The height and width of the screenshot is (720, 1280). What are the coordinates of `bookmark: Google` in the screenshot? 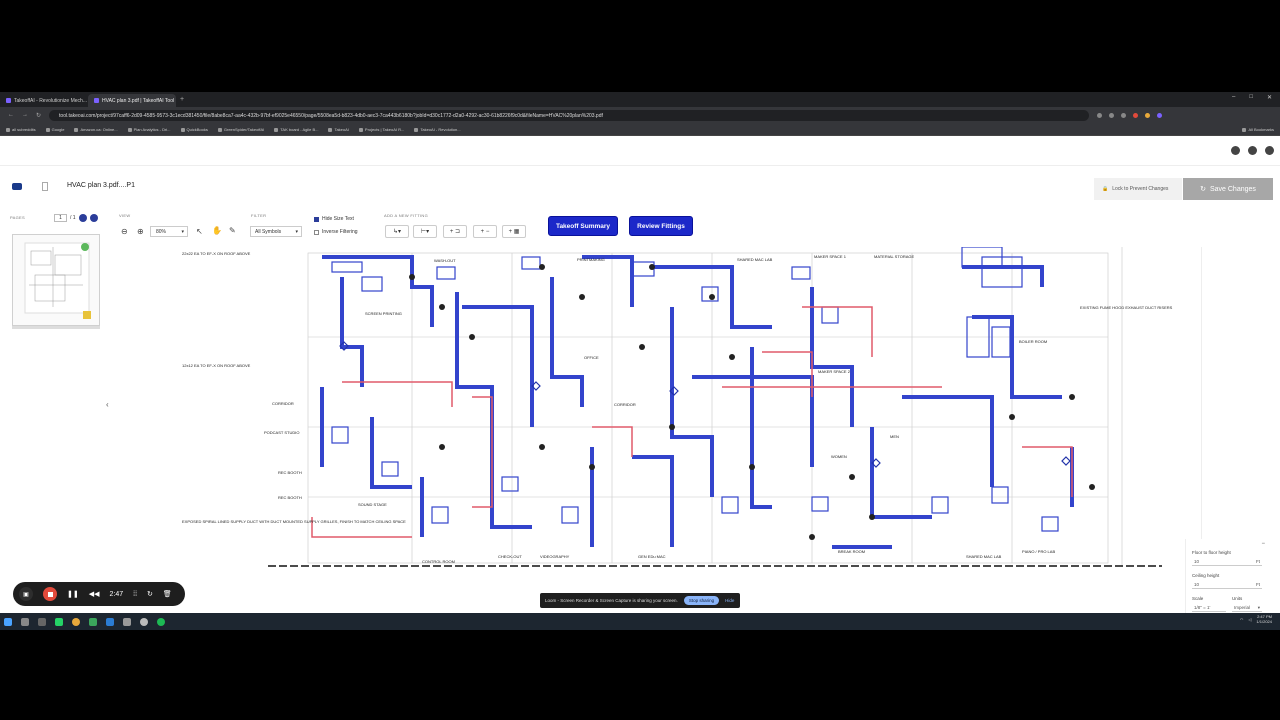 It's located at (54, 129).